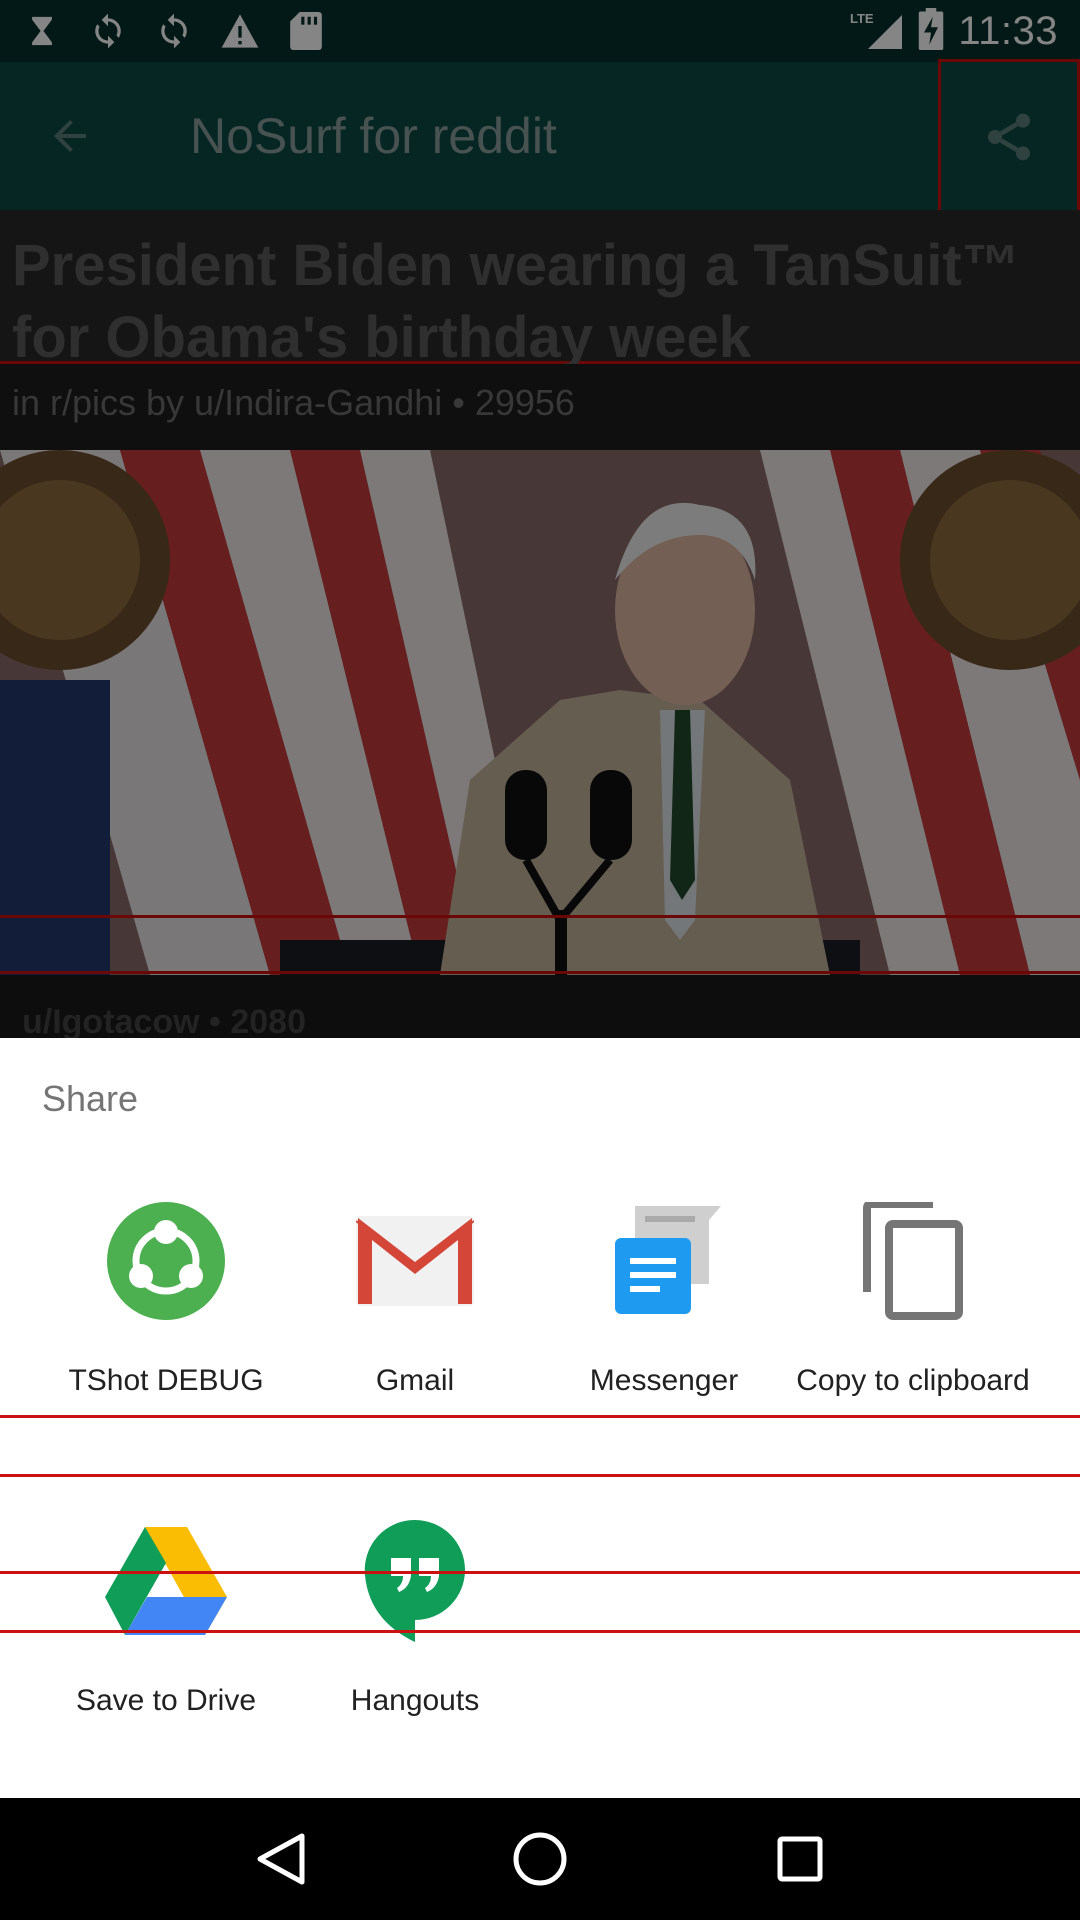 Image resolution: width=1080 pixels, height=1920 pixels. I want to click on arrow-back-icon, so click(70, 136).